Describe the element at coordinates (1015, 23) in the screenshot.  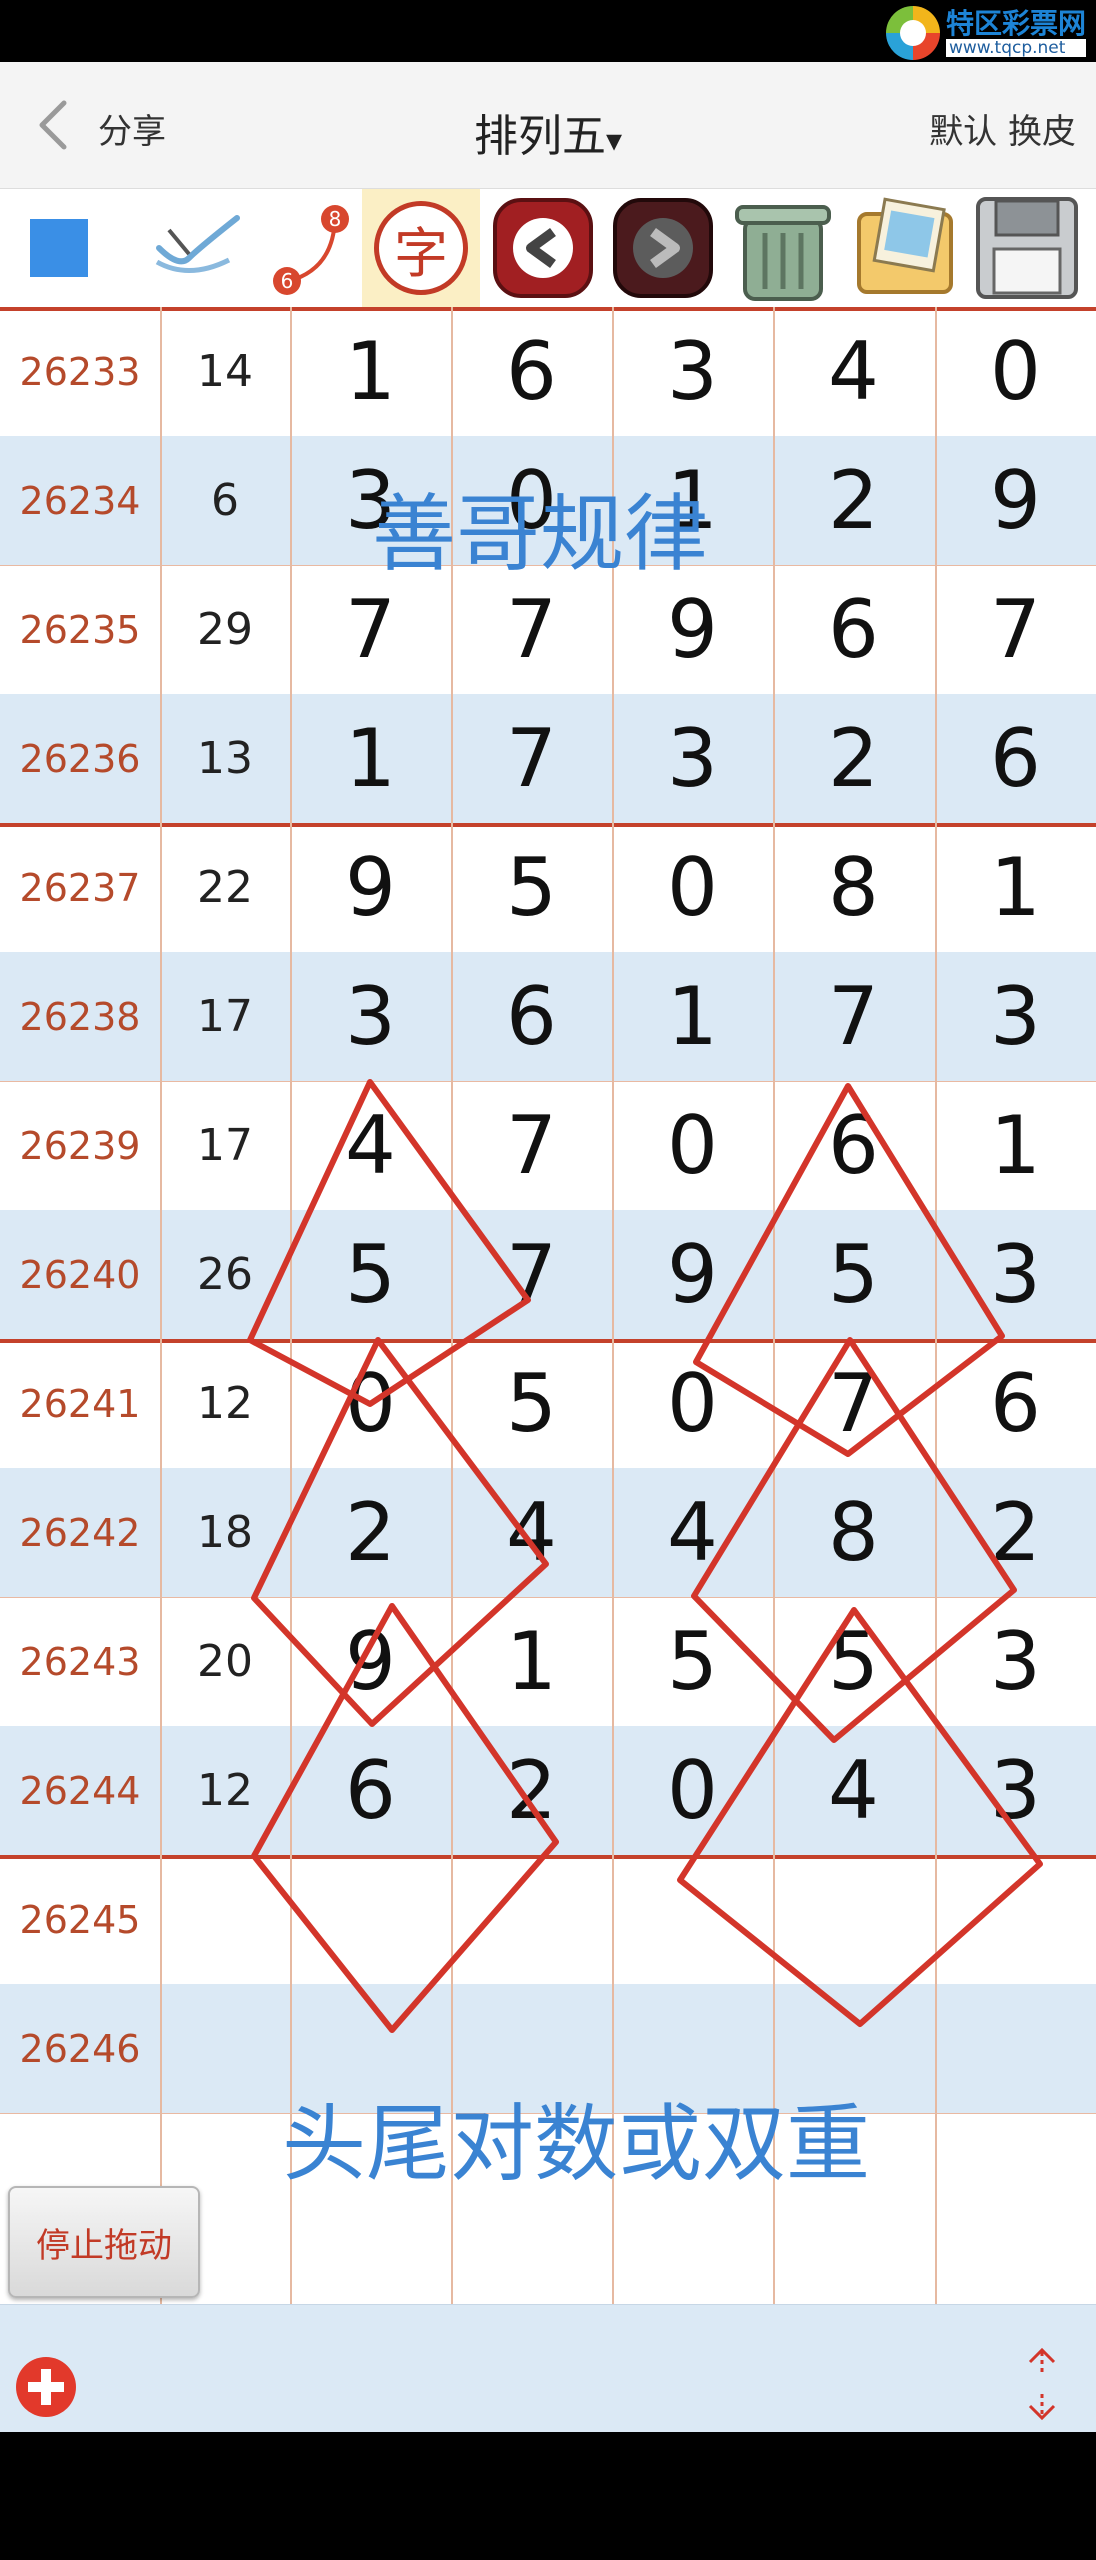
I see `site-name: 特区彩票网` at that location.